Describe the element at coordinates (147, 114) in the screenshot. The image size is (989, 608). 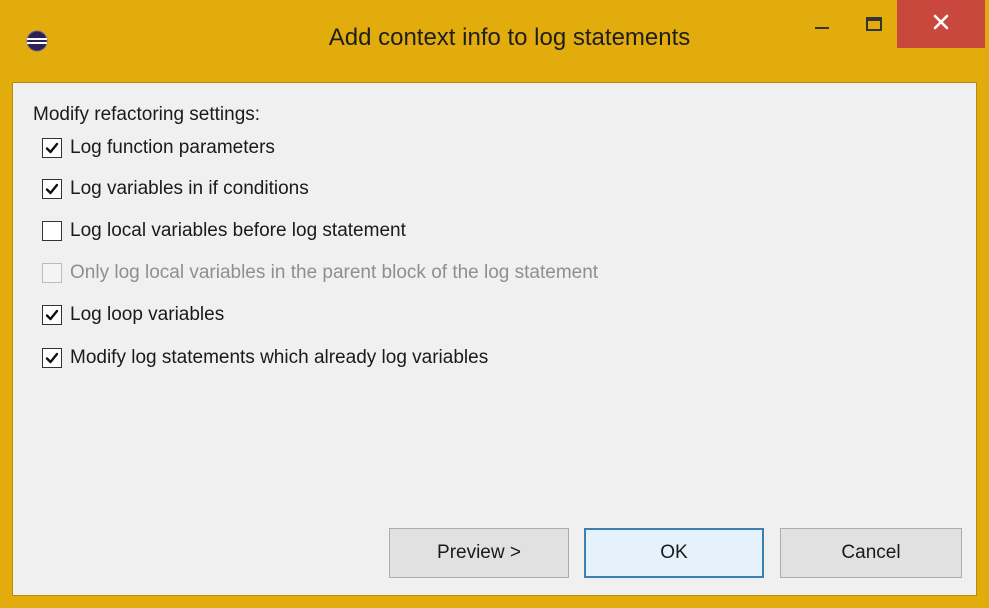
I see `settings-heading: Modify refactoring settings:` at that location.